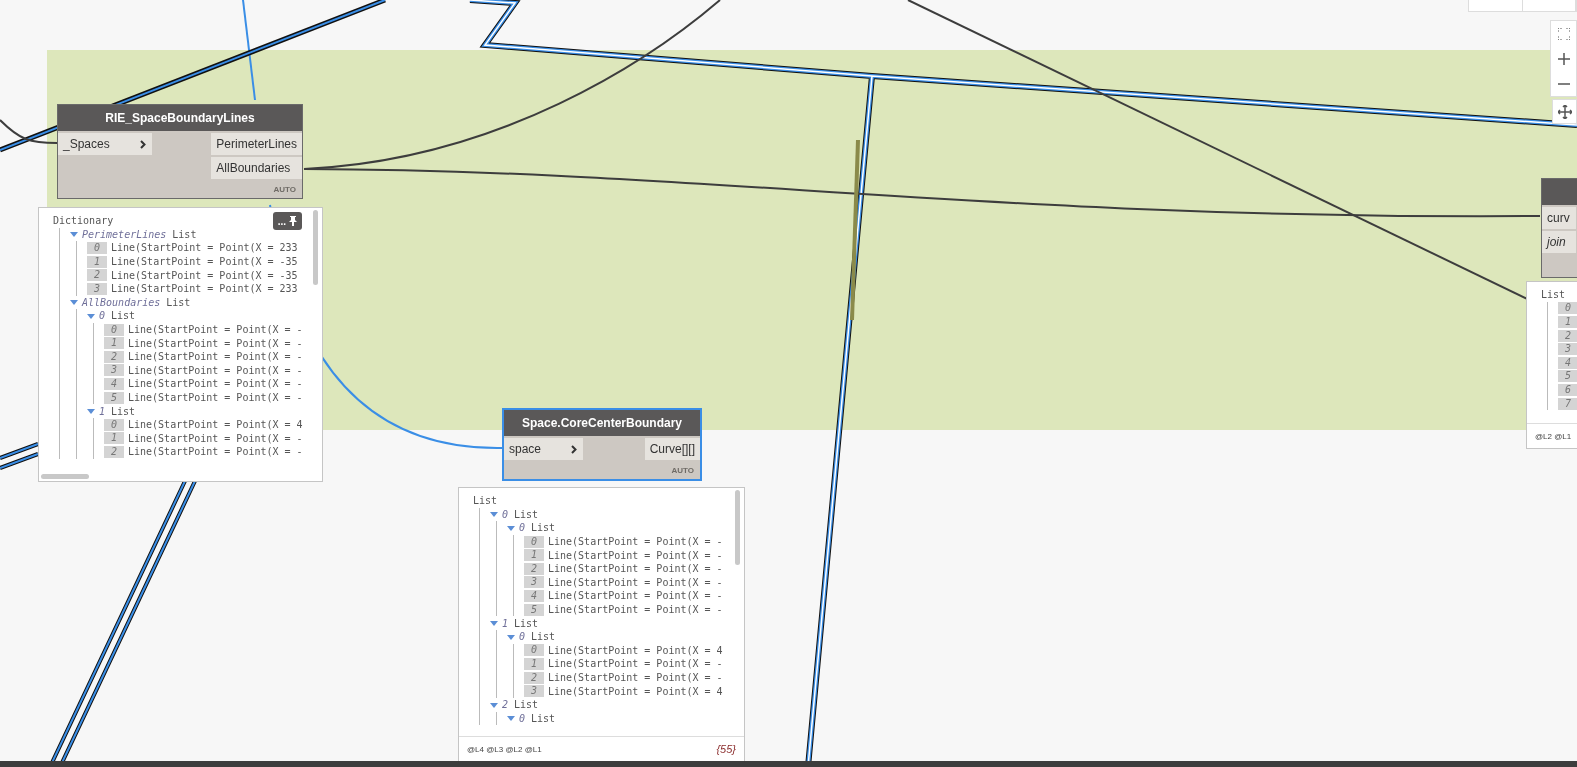  What do you see at coordinates (1567, 389) in the screenshot?
I see `index-label: 6` at bounding box center [1567, 389].